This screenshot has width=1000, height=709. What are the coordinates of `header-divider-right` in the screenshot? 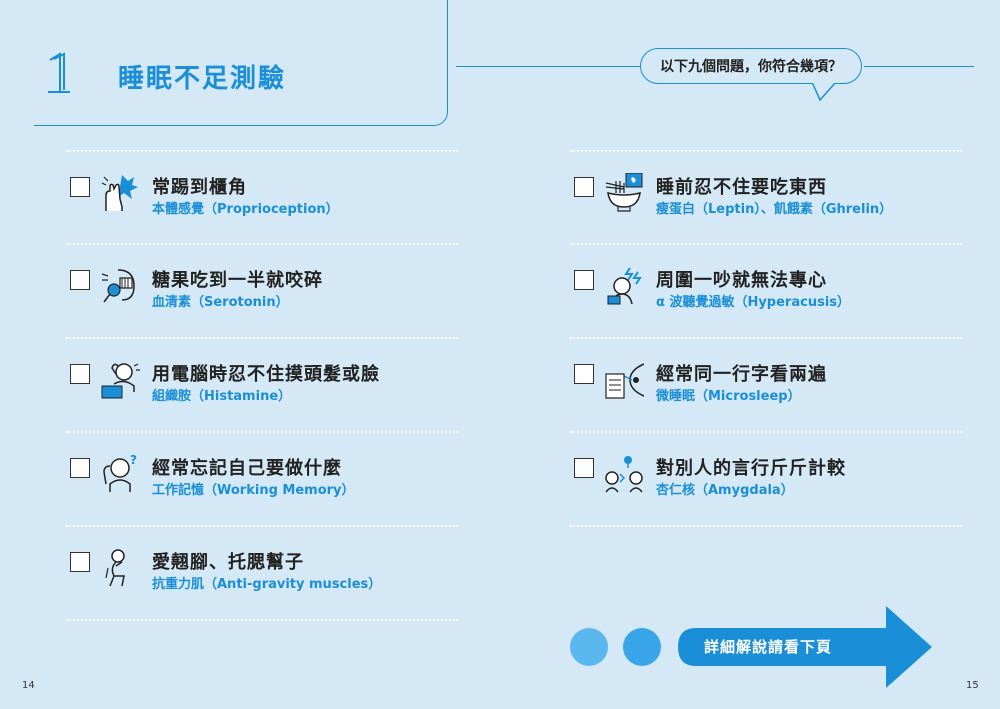 It's located at (919, 66).